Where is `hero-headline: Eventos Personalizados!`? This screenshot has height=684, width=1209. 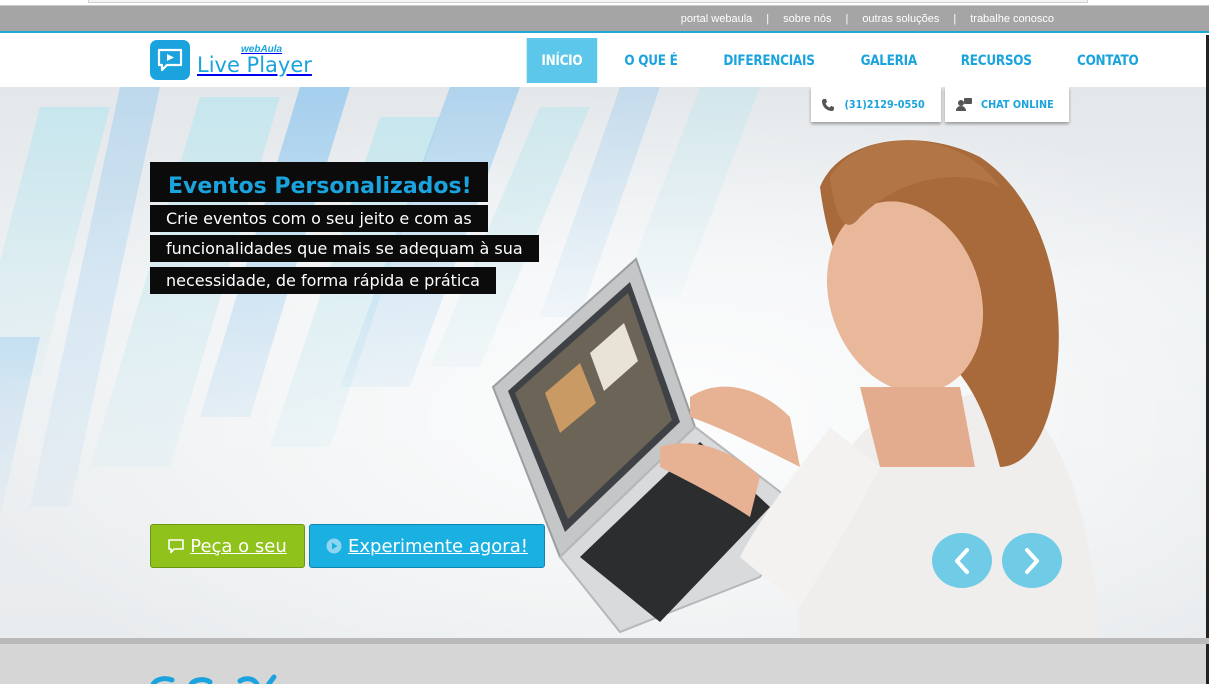 hero-headline: Eventos Personalizados! is located at coordinates (319, 182).